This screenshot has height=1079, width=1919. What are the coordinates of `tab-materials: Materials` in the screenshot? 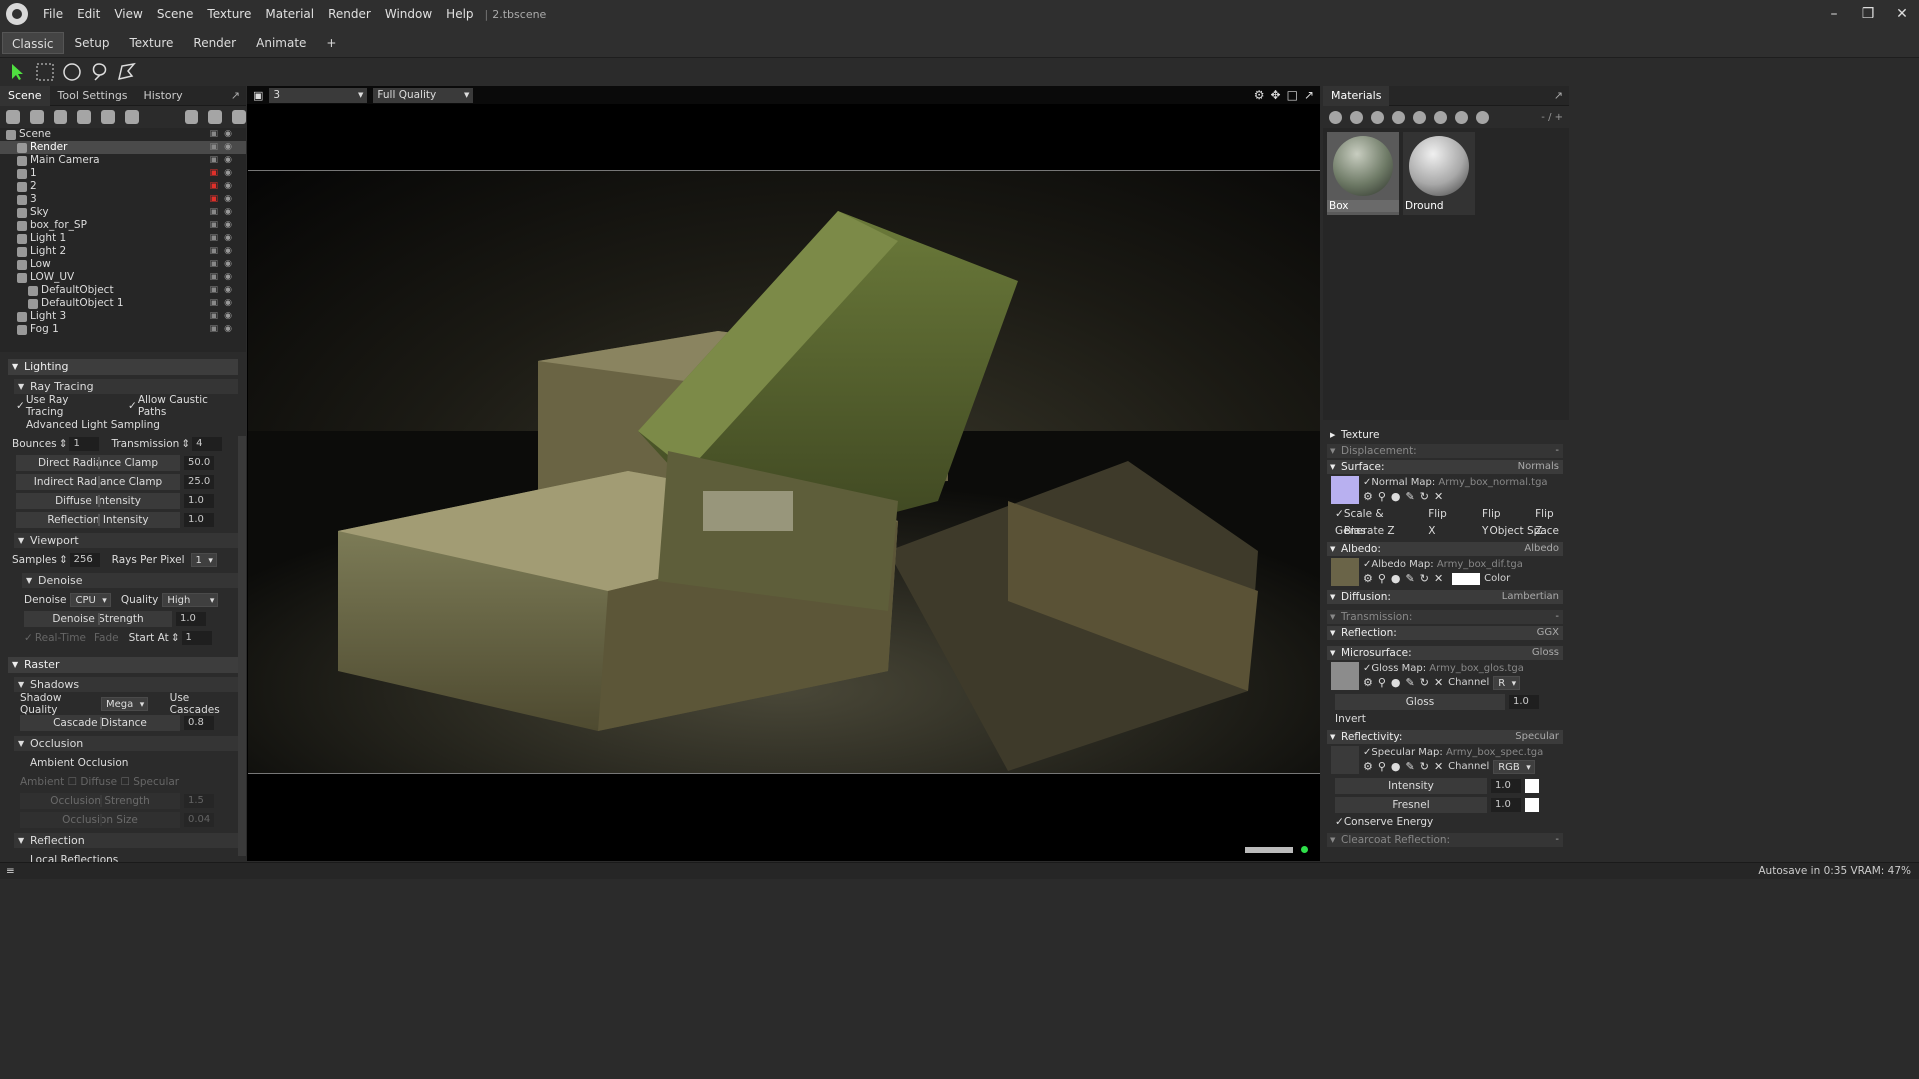 It's located at (1356, 95).